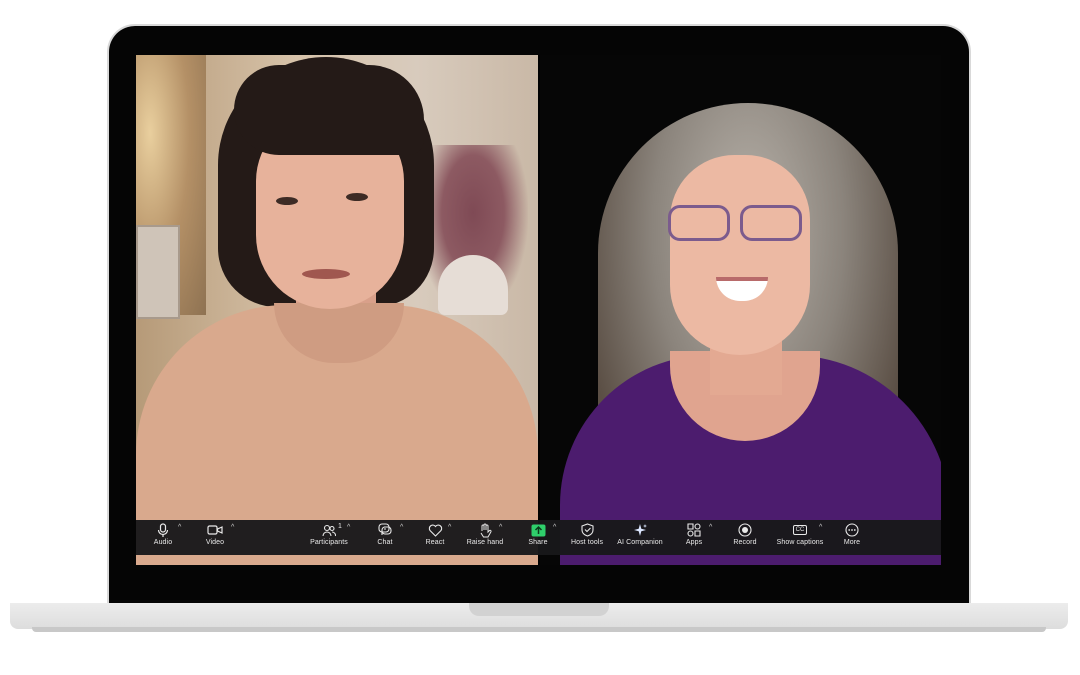 The width and height of the screenshot is (1080, 675). What do you see at coordinates (163, 530) in the screenshot?
I see `microphone-icon` at bounding box center [163, 530].